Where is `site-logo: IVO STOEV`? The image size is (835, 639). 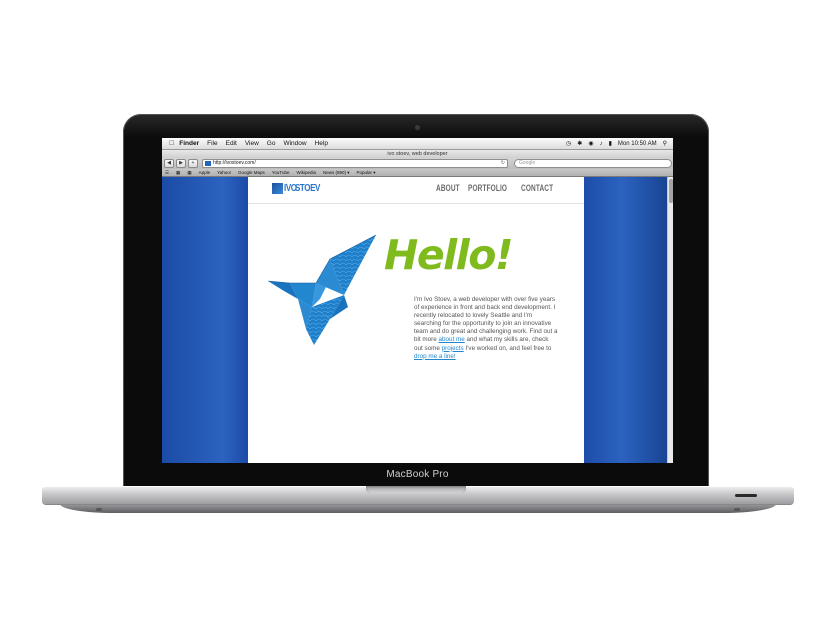 site-logo: IVO STOEV is located at coordinates (299, 188).